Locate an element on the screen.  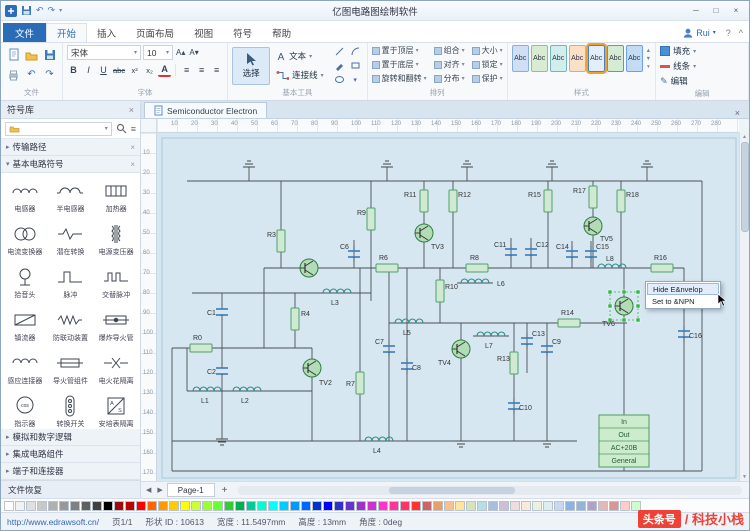
rectangle-tool-icon is located at coordinates (355, 65).